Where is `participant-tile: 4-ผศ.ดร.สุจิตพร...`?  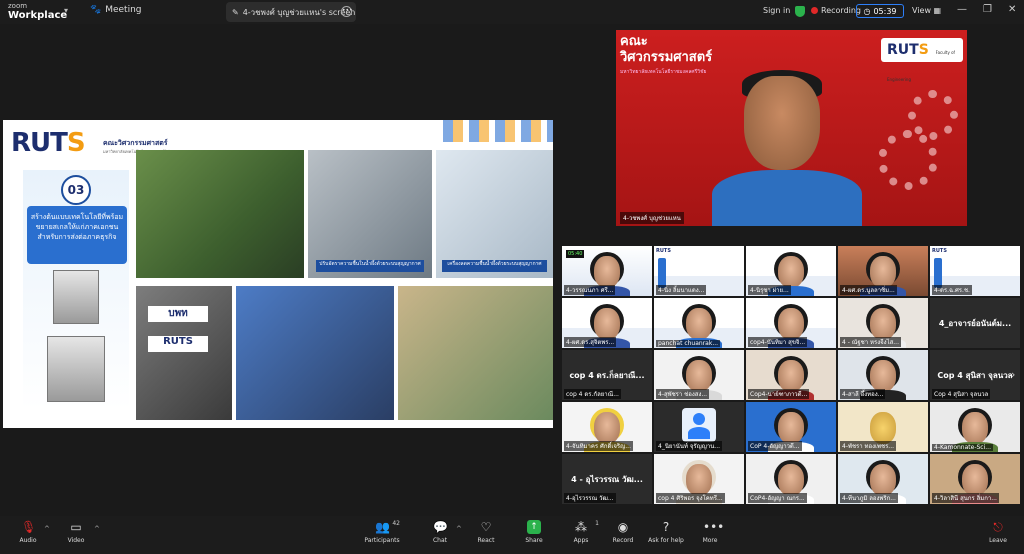
participant-tile: 4-ผศ.ดร.สุจิตพร... is located at coordinates (607, 323).